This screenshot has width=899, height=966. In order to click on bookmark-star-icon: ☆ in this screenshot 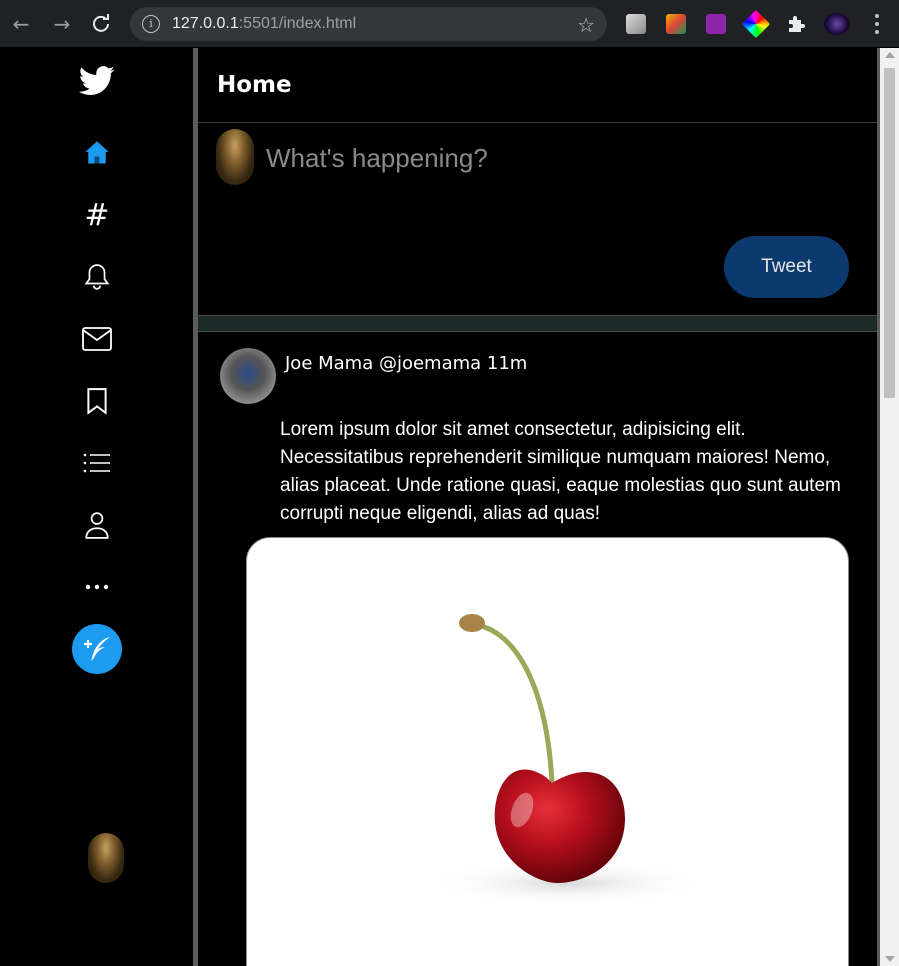, I will do `click(586, 25)`.